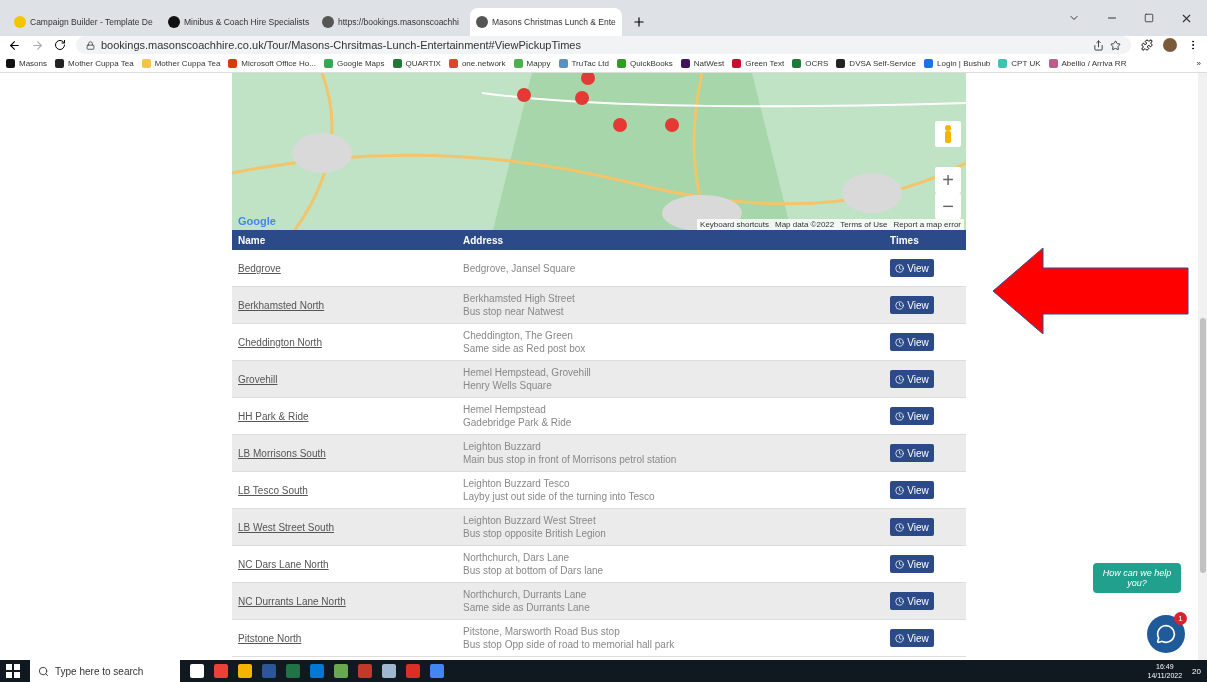  What do you see at coordinates (948, 206) in the screenshot?
I see `zoom-out-button: −` at bounding box center [948, 206].